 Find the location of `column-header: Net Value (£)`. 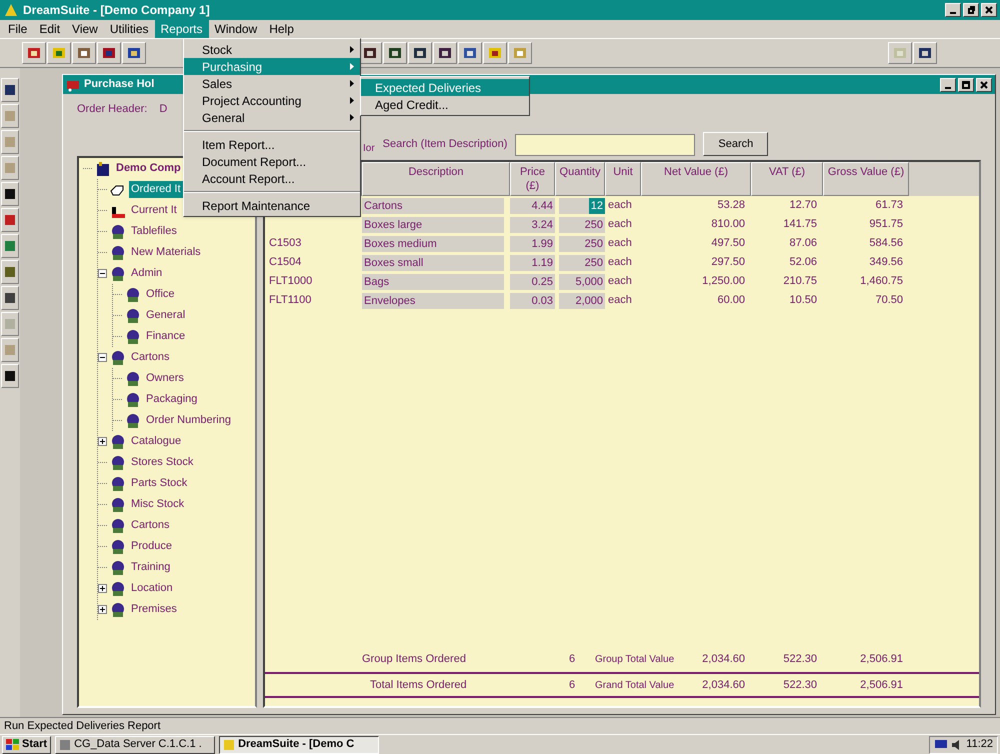

column-header: Net Value (£) is located at coordinates (696, 179).